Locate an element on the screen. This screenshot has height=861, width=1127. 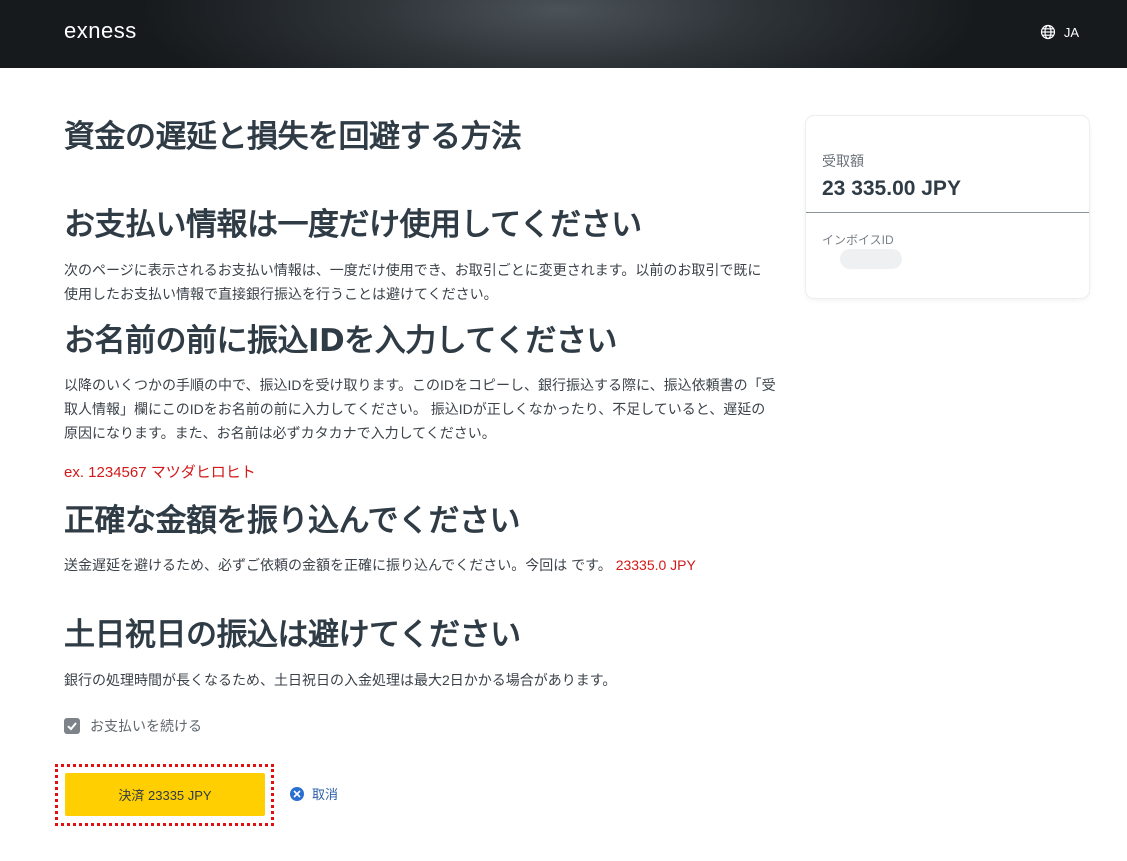
pay-button: 決済 23335 JPY is located at coordinates (165, 794).